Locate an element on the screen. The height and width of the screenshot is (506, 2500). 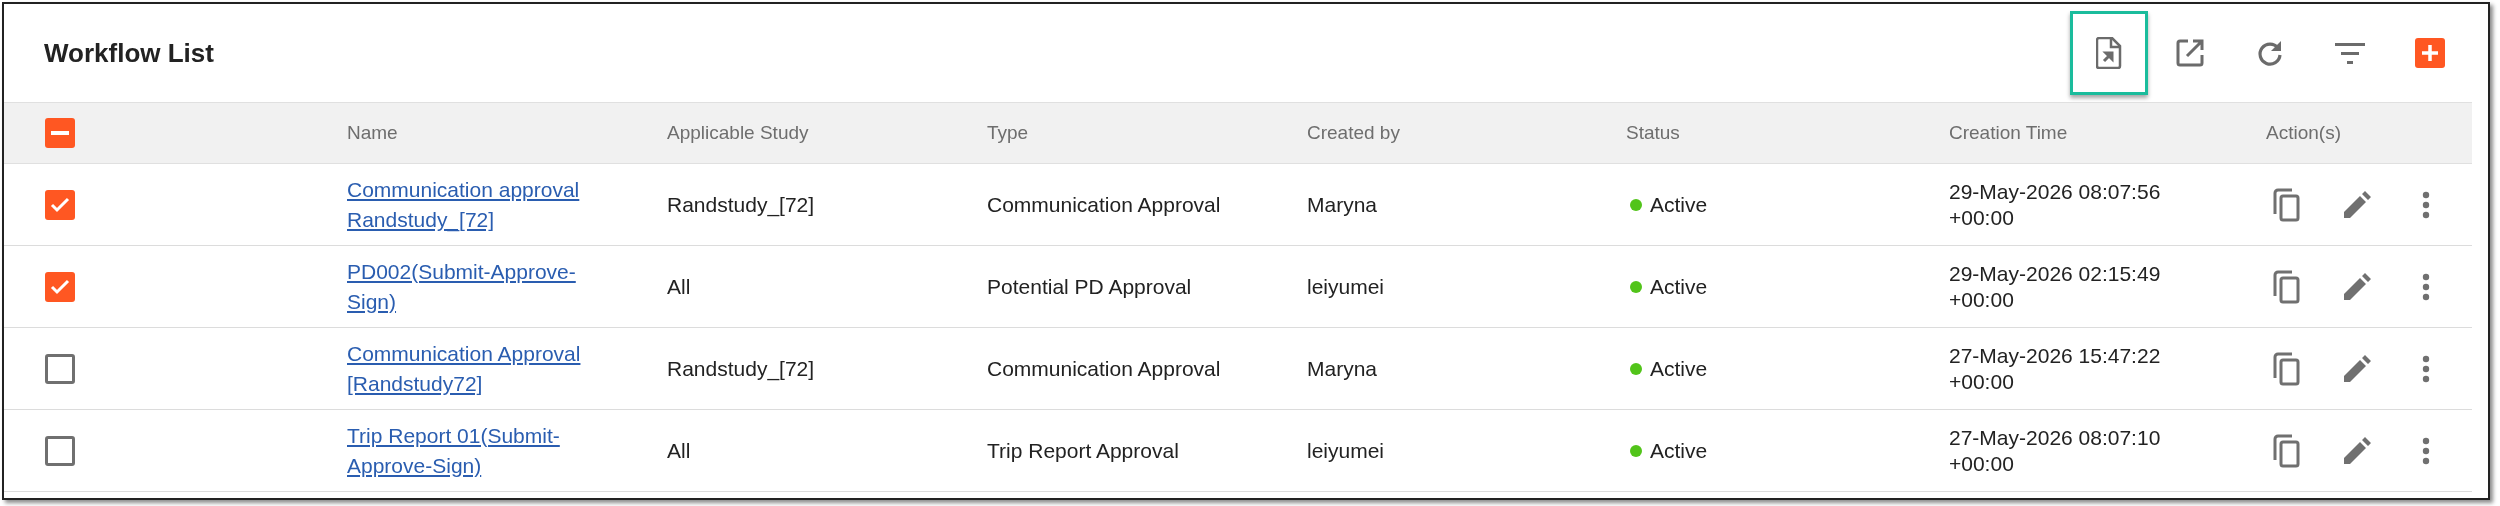
table-cell: Potential PD Approval is located at coordinates (1089, 286).